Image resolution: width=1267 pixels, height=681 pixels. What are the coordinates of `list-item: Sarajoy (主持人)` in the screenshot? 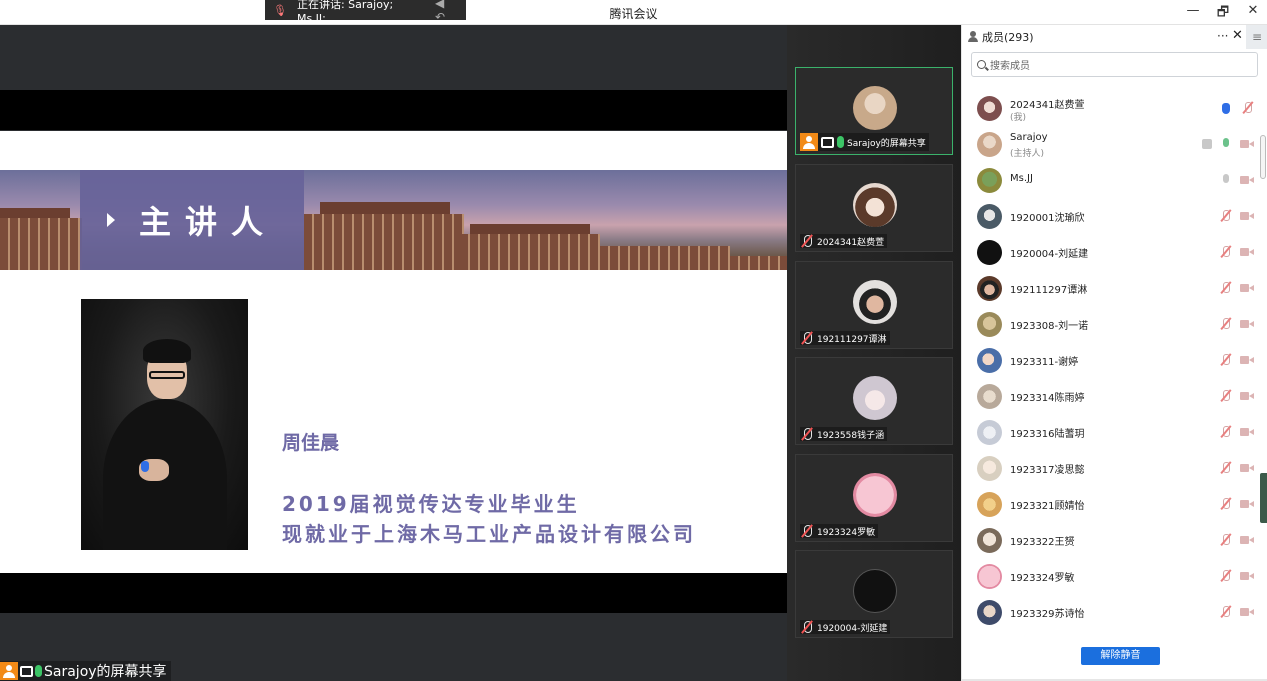 It's located at (1114, 144).